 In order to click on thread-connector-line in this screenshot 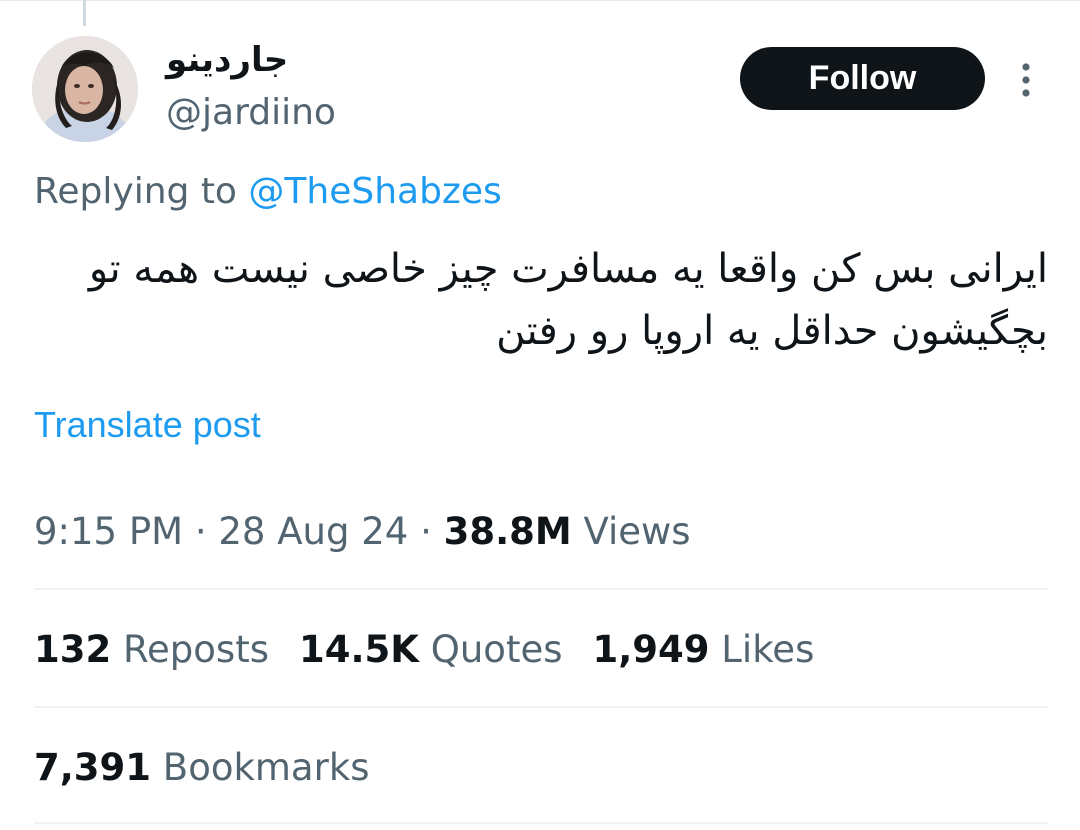, I will do `click(84, 13)`.